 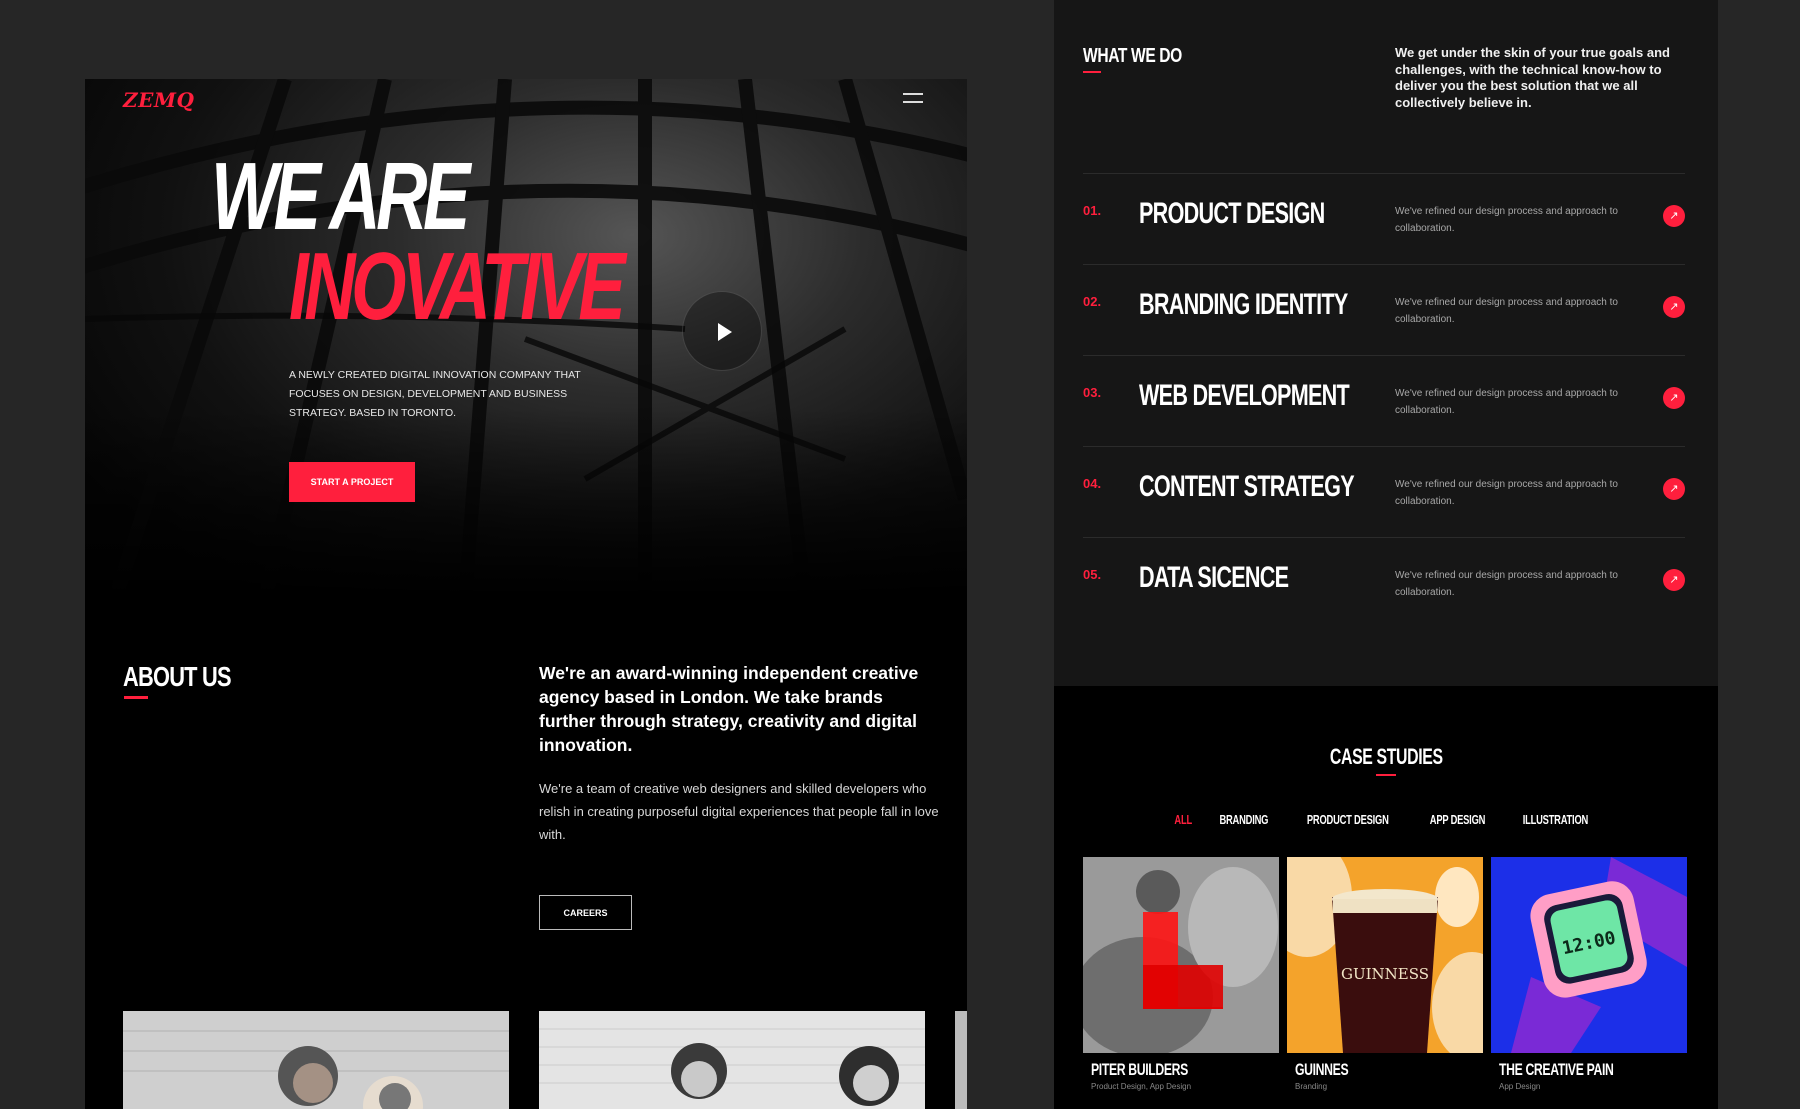 I want to click on case-studies-title: CASE STUDIES, so click(x=1386, y=757).